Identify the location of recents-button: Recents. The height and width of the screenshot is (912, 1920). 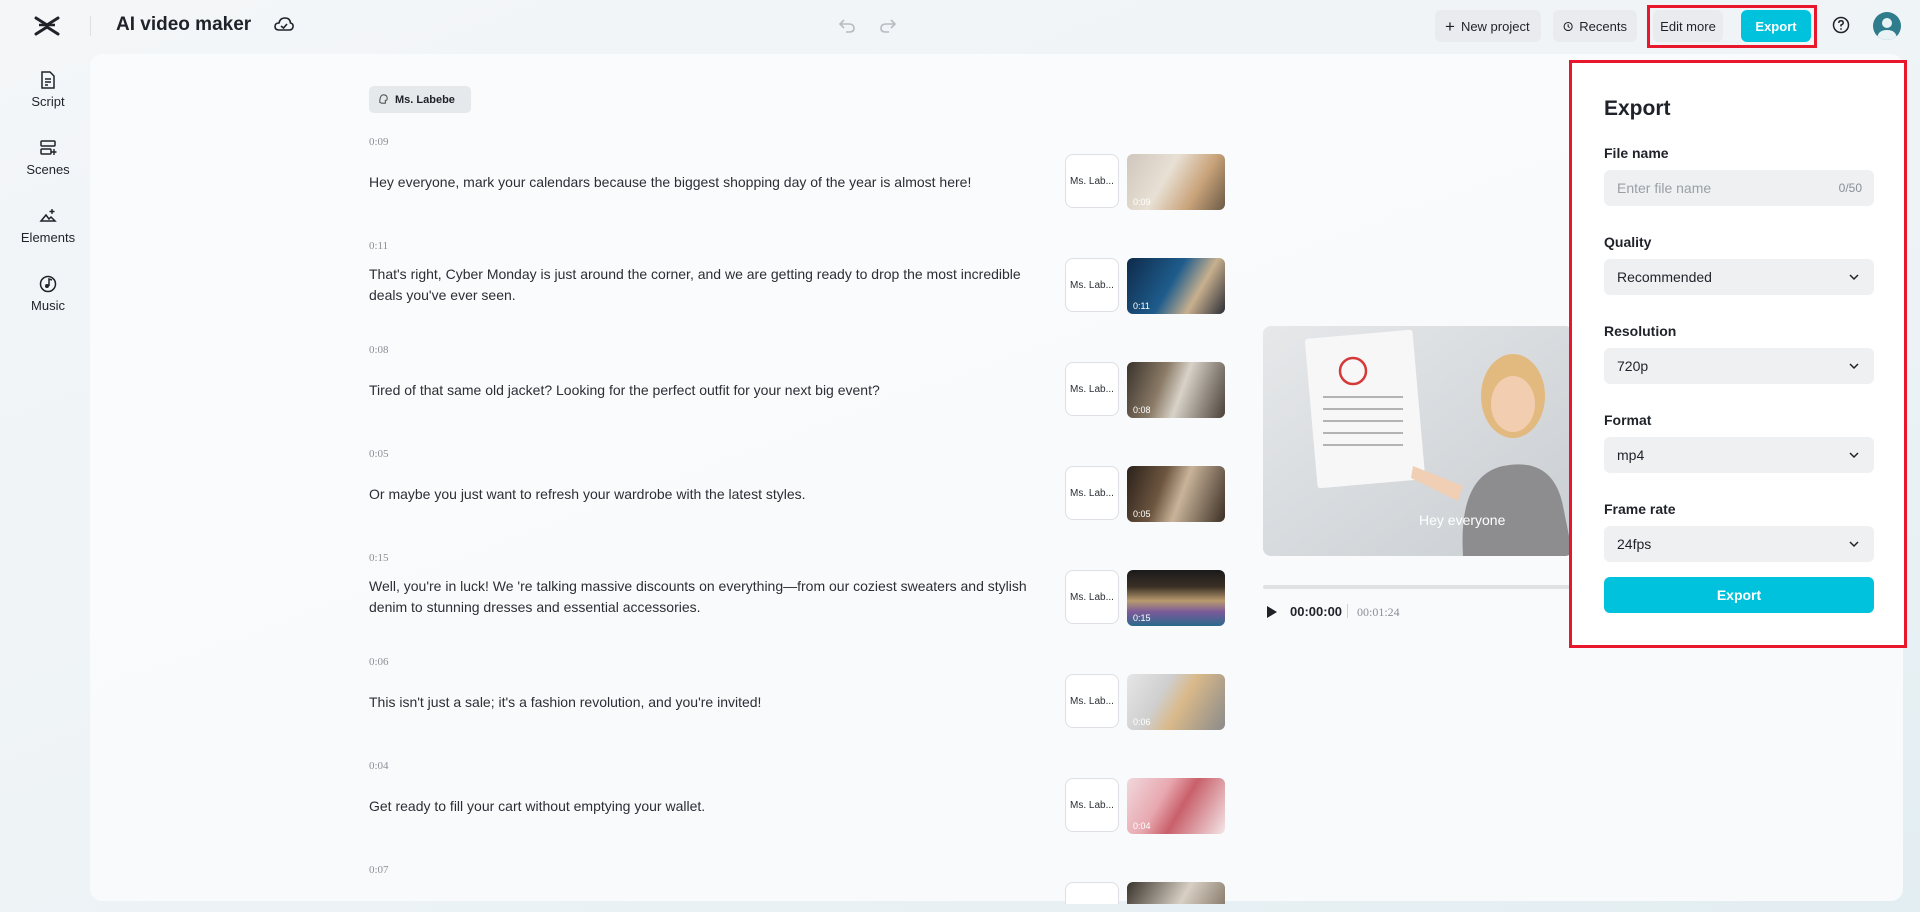
(1595, 26).